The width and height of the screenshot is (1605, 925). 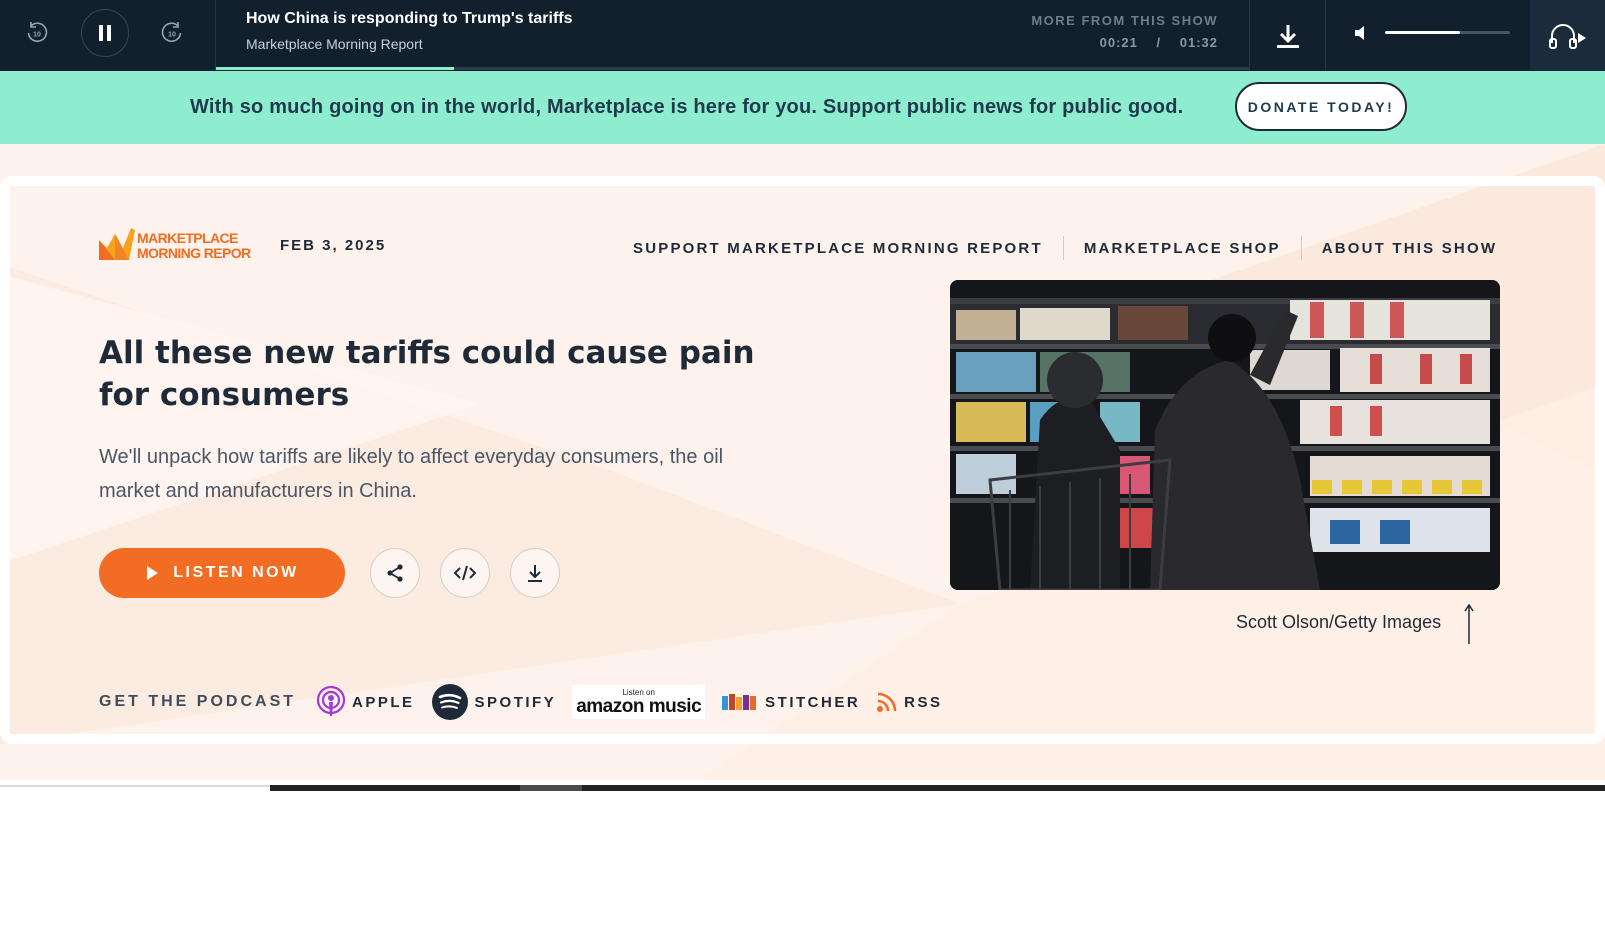 I want to click on apple-podcasts-link: APPLE, so click(x=365, y=702).